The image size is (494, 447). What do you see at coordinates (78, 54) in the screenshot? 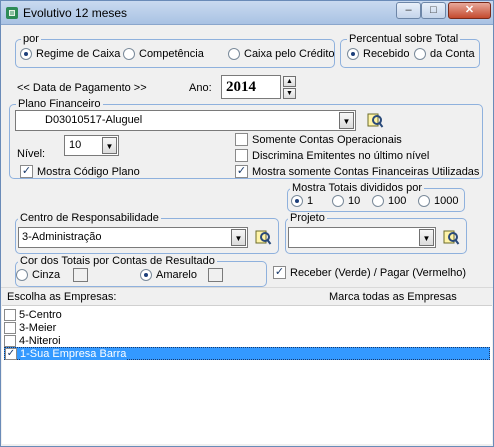
I see `radio-label: Regime de Caixa` at bounding box center [78, 54].